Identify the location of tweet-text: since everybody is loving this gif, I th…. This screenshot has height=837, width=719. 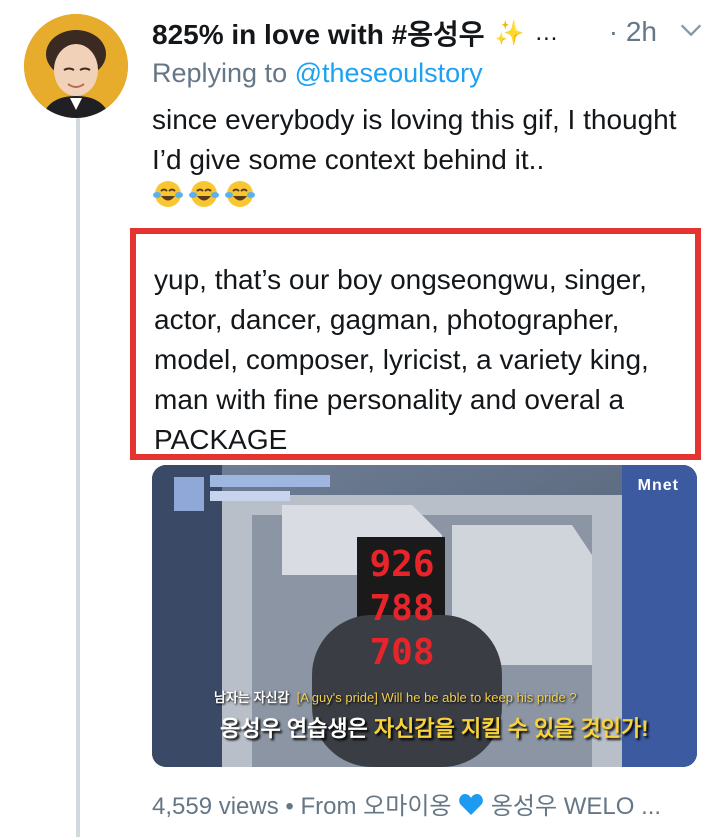
(414, 139).